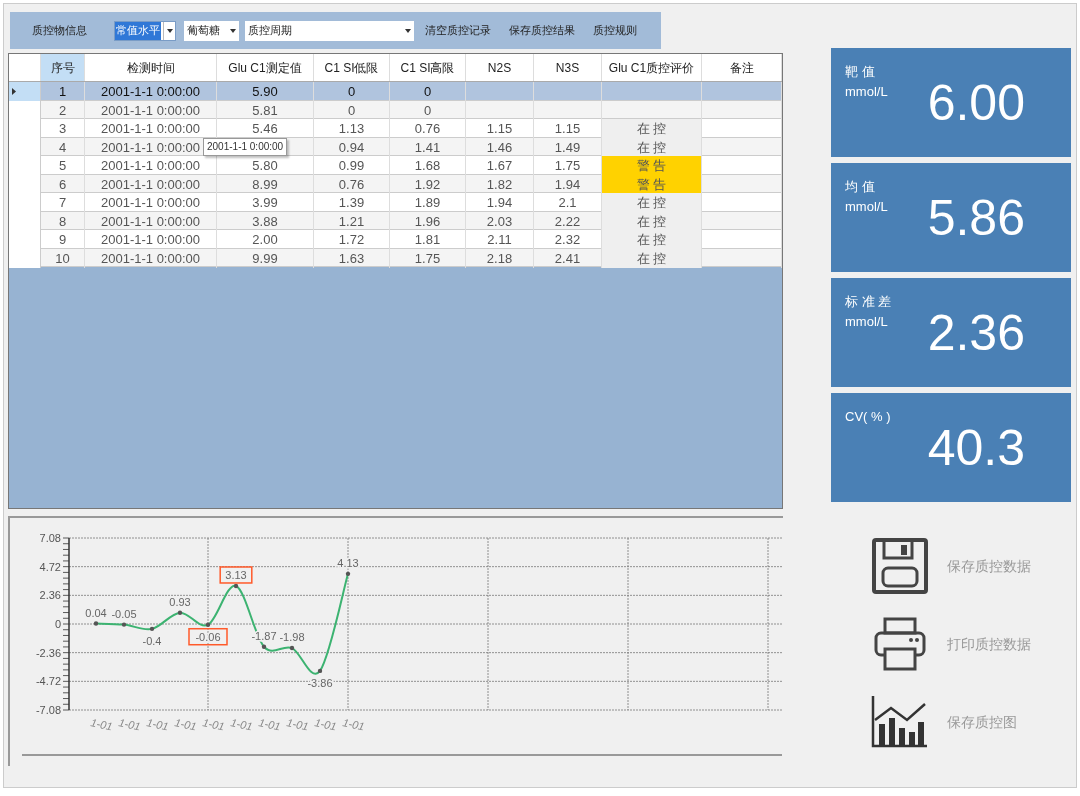 The width and height of the screenshot is (1080, 796). I want to click on y-tick-label: -4.72, so click(48, 681).